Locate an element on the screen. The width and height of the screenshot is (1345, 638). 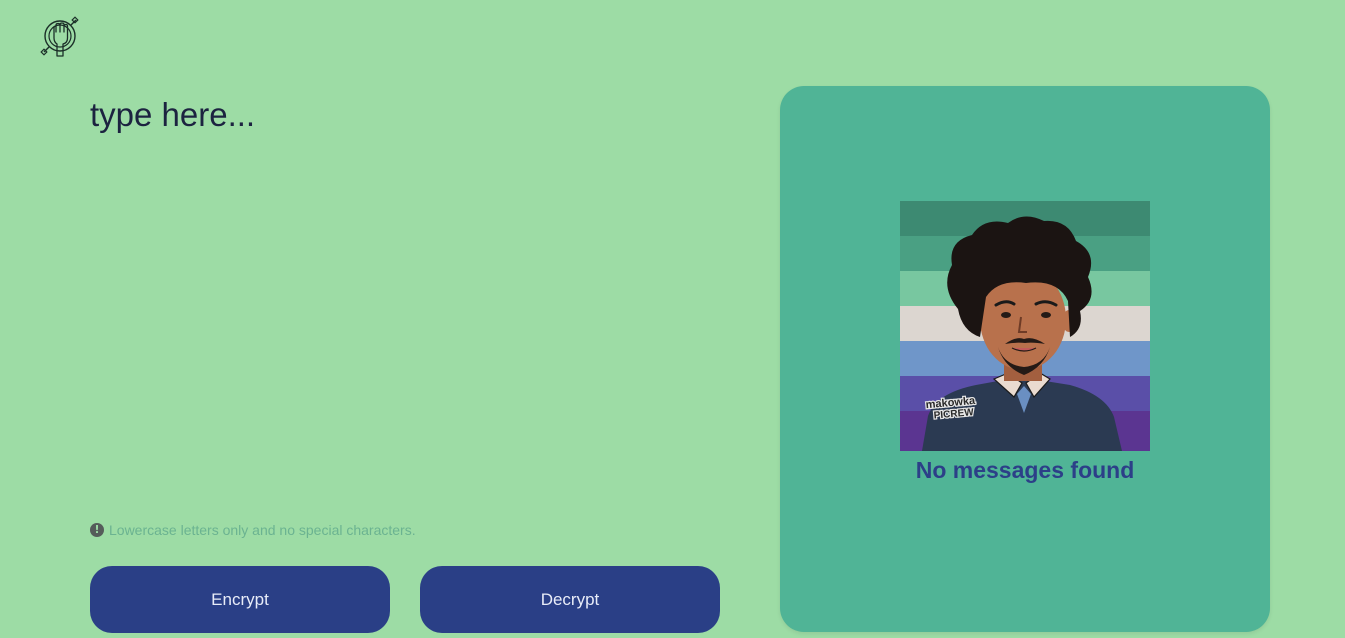
avatar-watermark: makowka PICREW is located at coordinates (951, 408).